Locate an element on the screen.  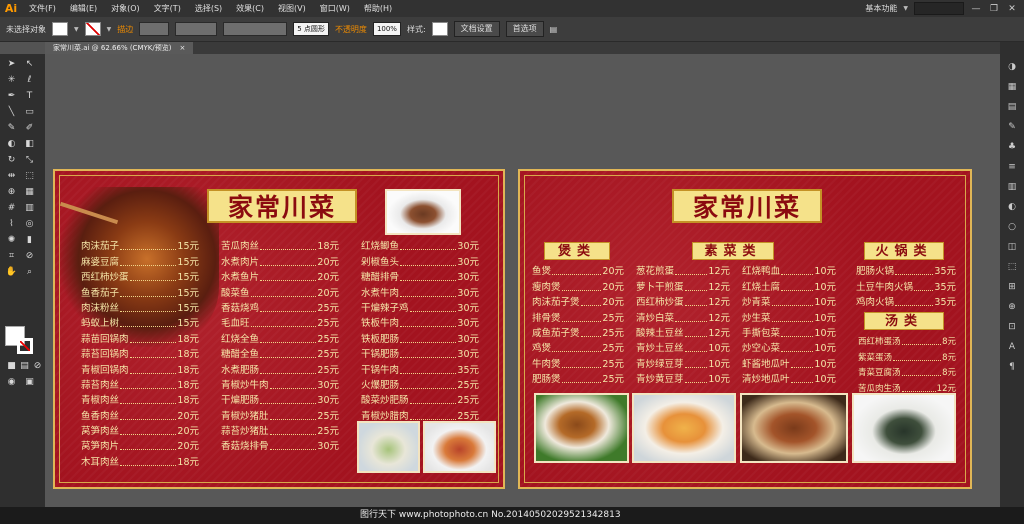
swatches-panel-icon: ▤ is located at coordinates (1012, 107).